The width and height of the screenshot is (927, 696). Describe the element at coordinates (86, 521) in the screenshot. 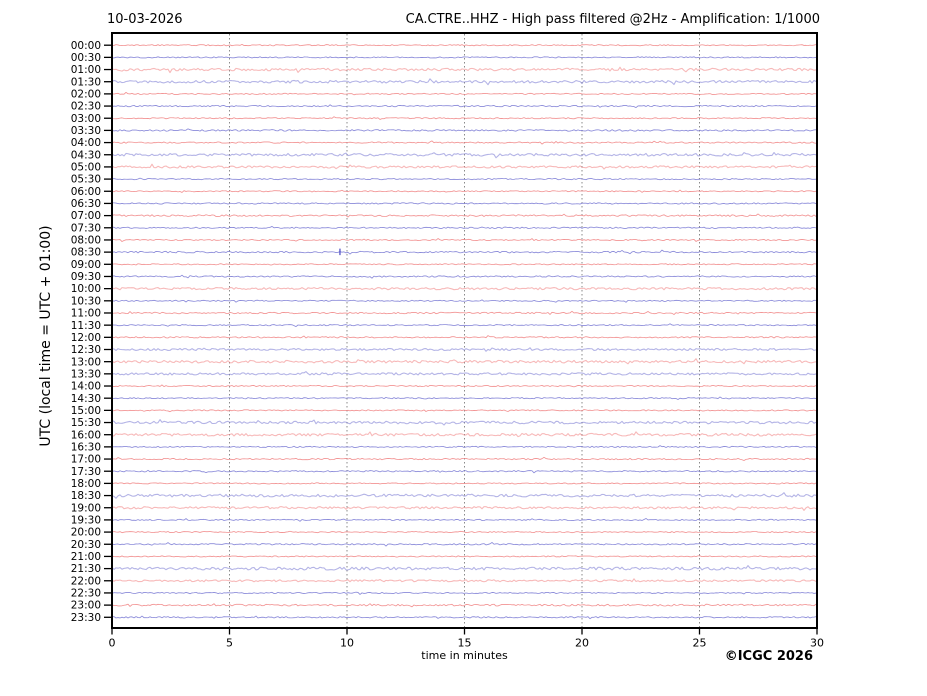

I see `y-tick-label: 19:30` at that location.